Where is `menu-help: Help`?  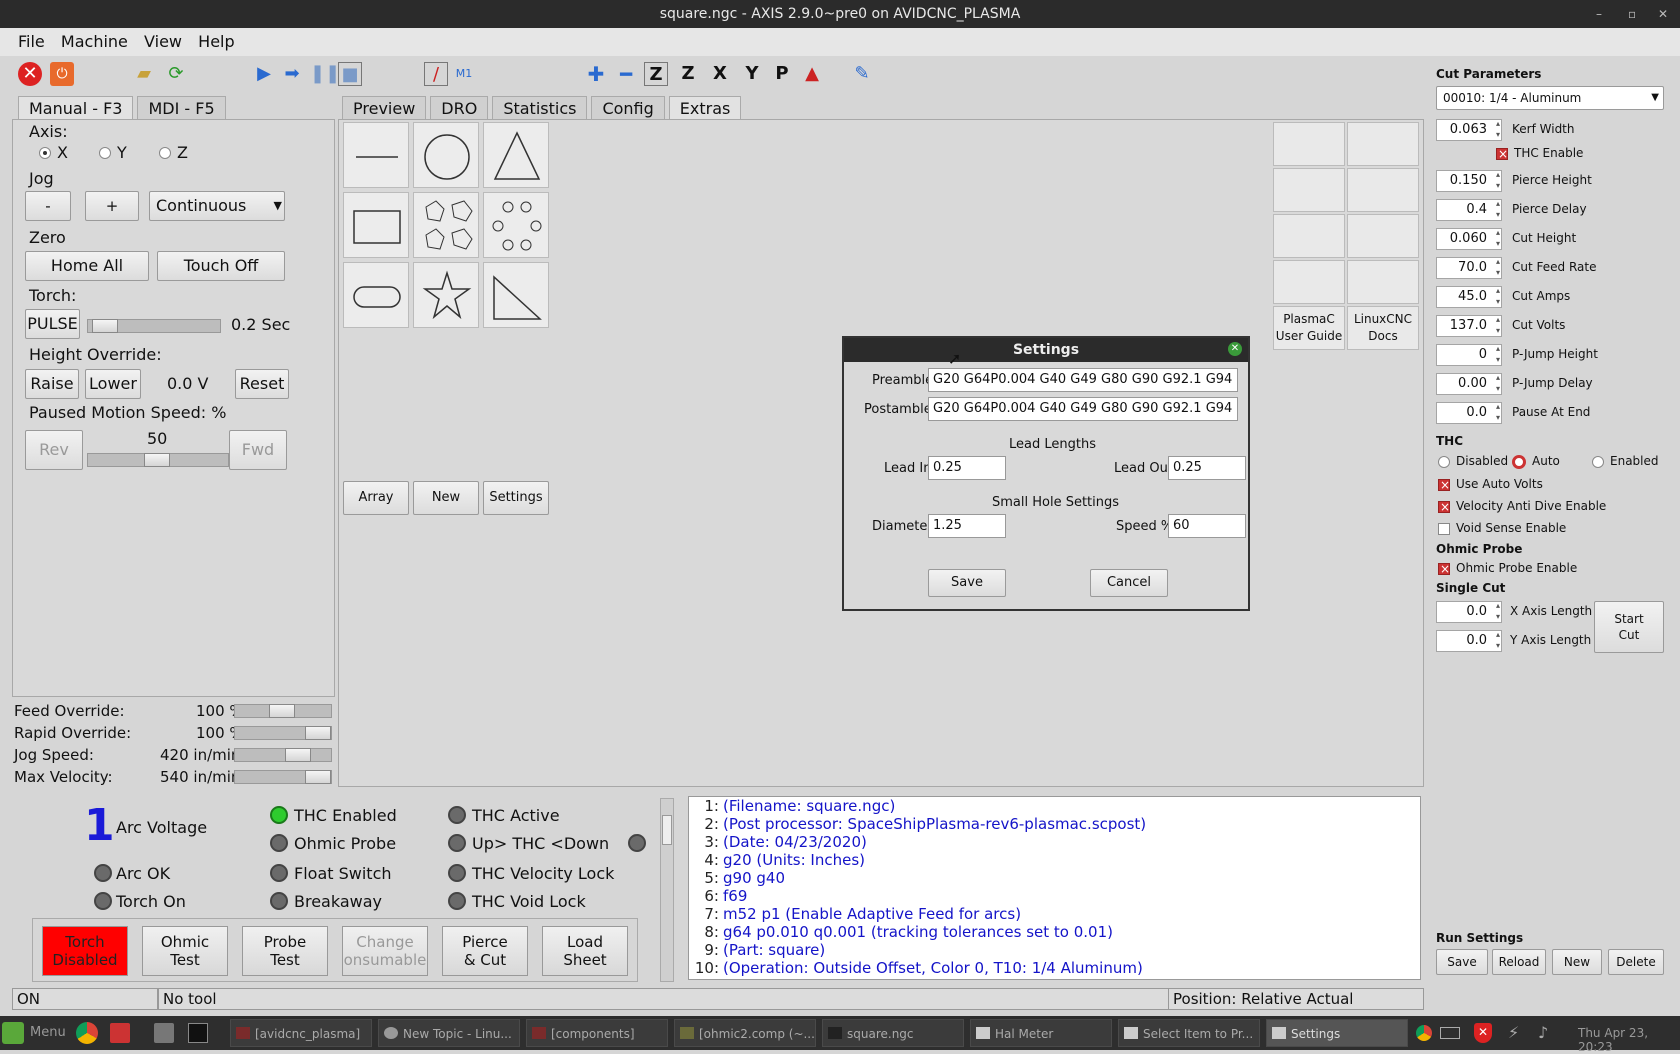 menu-help: Help is located at coordinates (216, 42).